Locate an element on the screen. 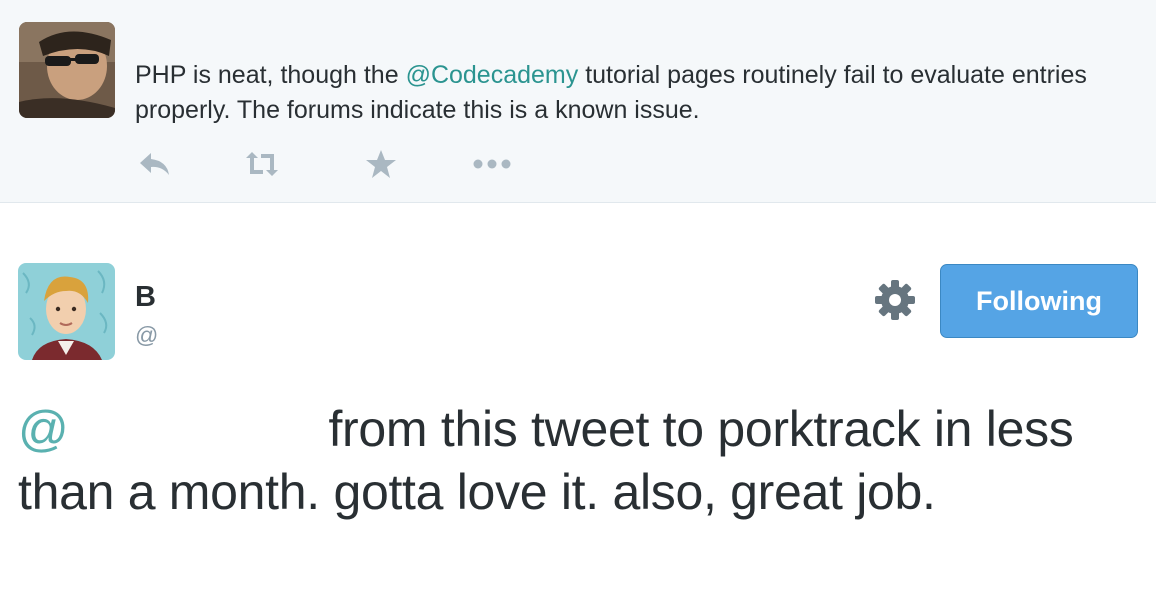 The height and width of the screenshot is (610, 1156). settings-button is located at coordinates (895, 300).